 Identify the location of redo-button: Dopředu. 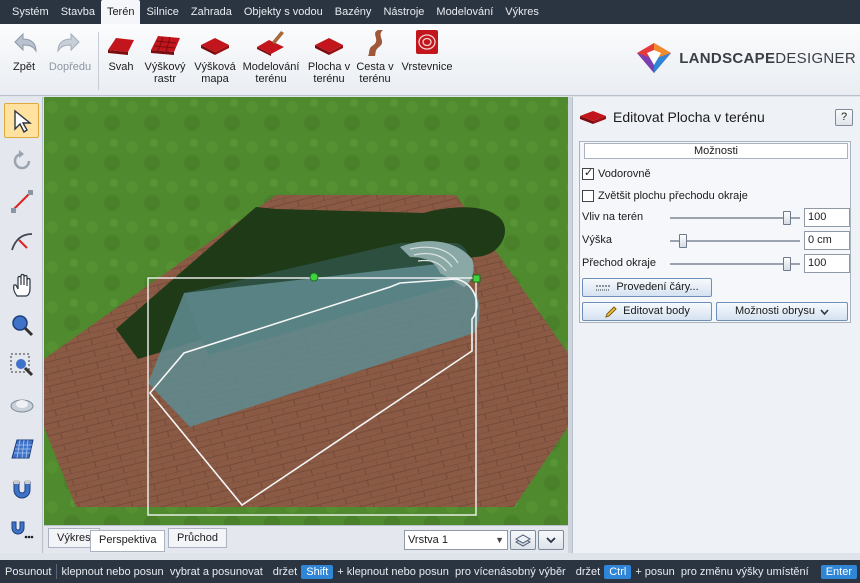
(70, 50).